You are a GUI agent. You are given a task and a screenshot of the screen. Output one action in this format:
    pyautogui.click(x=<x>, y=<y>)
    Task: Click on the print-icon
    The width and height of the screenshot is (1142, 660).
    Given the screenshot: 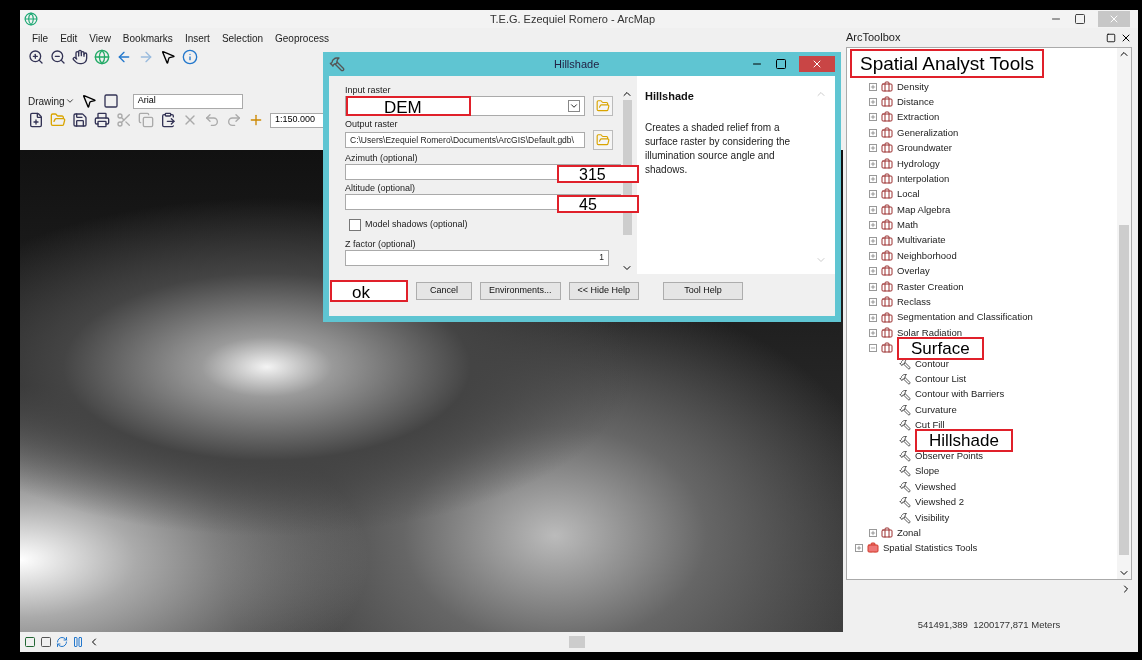 What is the action you would take?
    pyautogui.click(x=102, y=120)
    